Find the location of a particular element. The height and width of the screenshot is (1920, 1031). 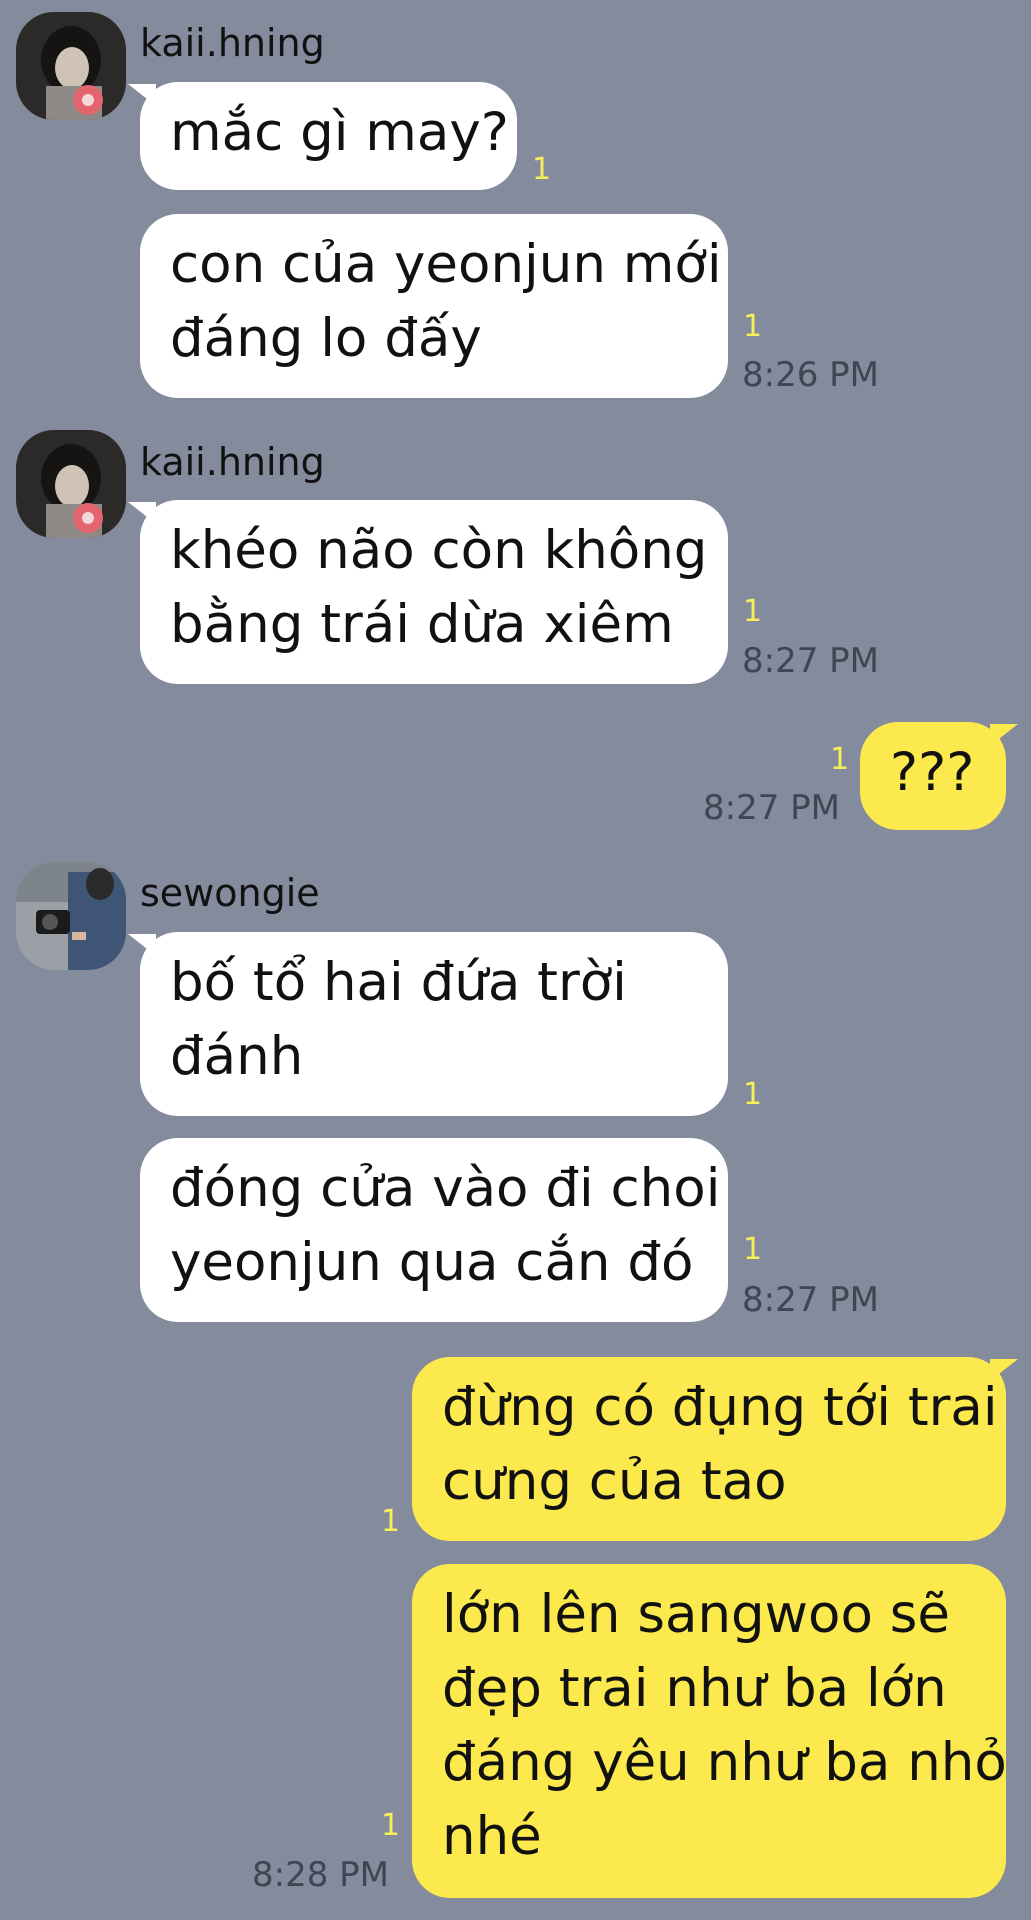

message-bubble: khéo não còn không bằng trái dừa xiêm is located at coordinates (428, 592).